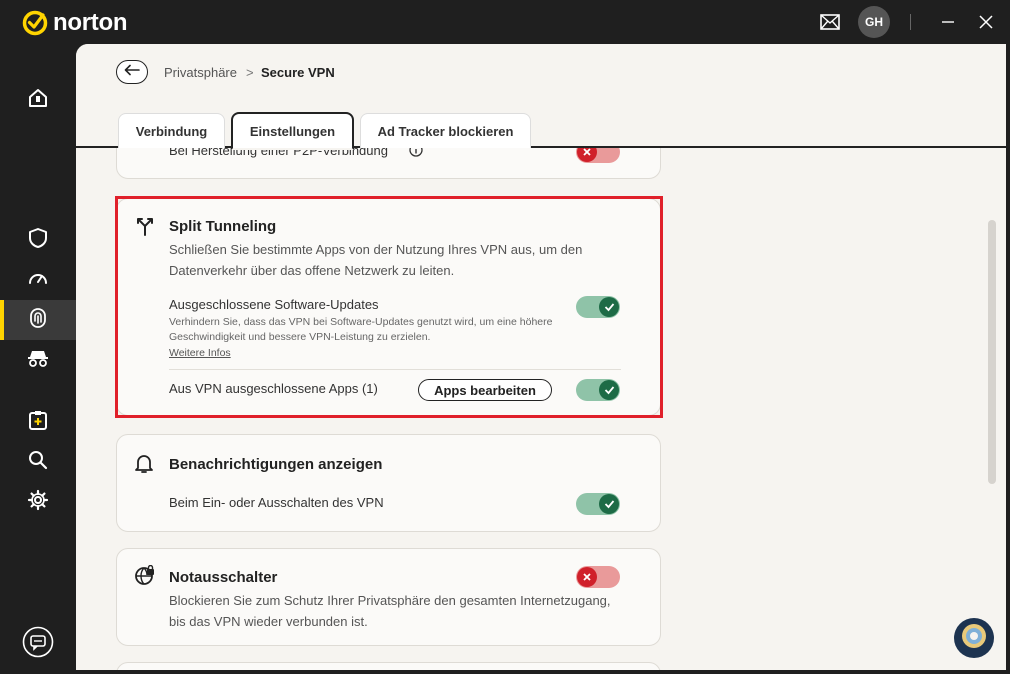 The height and width of the screenshot is (674, 1010). What do you see at coordinates (992, 352) in the screenshot?
I see `scrollbar-thumb` at bounding box center [992, 352].